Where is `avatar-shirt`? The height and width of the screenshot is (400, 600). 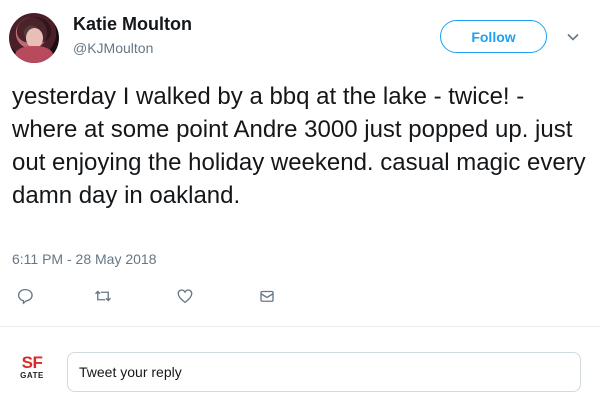 avatar-shirt is located at coordinates (34, 54).